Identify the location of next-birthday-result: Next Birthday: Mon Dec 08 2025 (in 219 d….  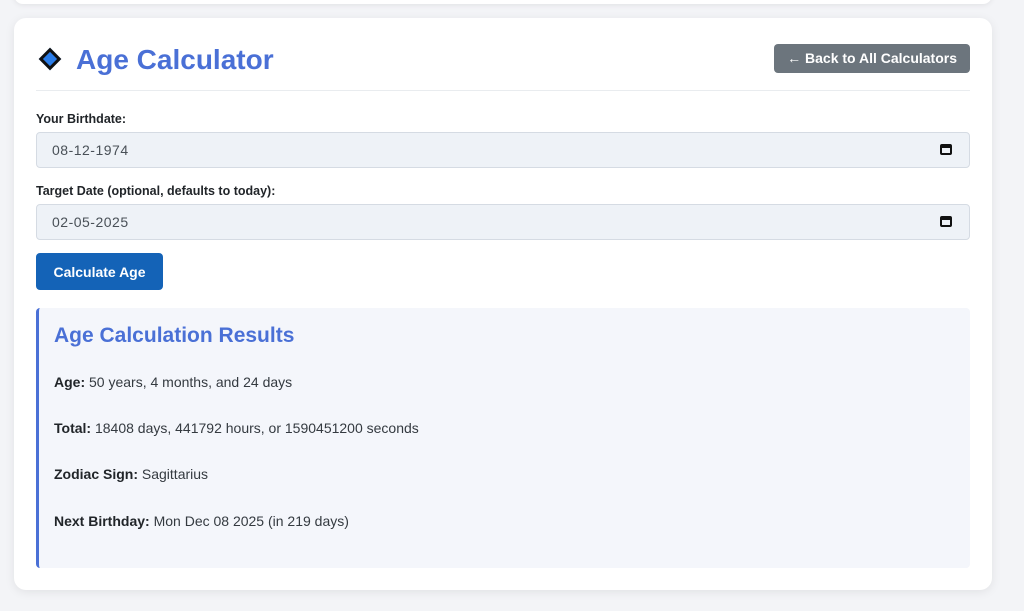
(201, 521).